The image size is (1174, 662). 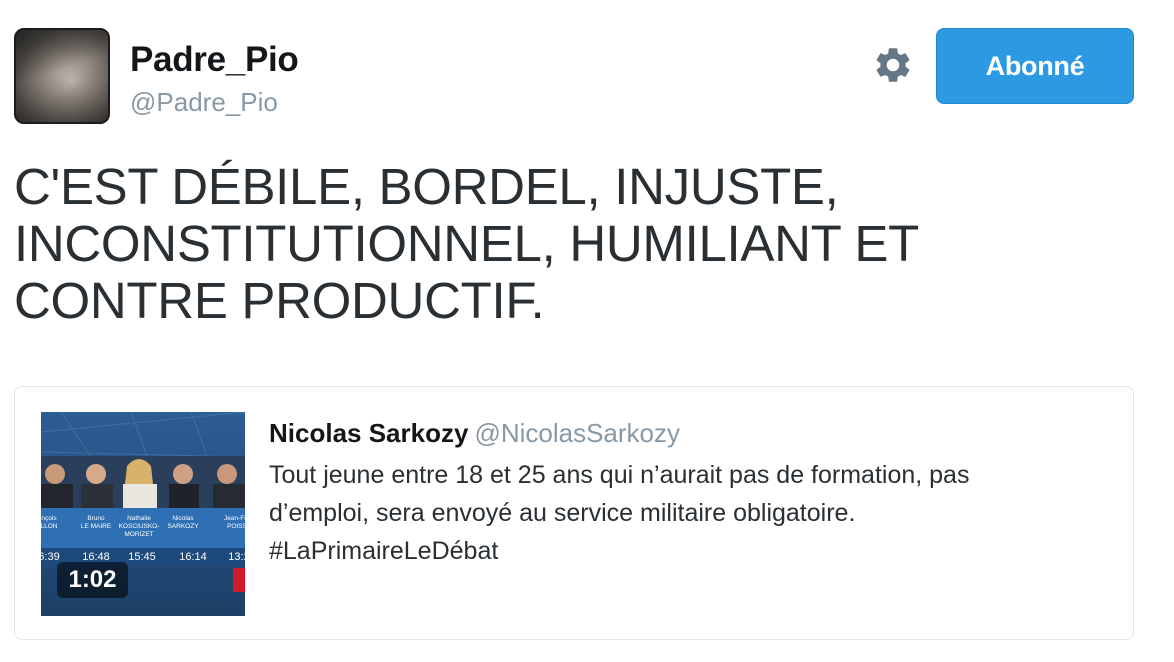 I want to click on avatar, so click(x=62, y=76).